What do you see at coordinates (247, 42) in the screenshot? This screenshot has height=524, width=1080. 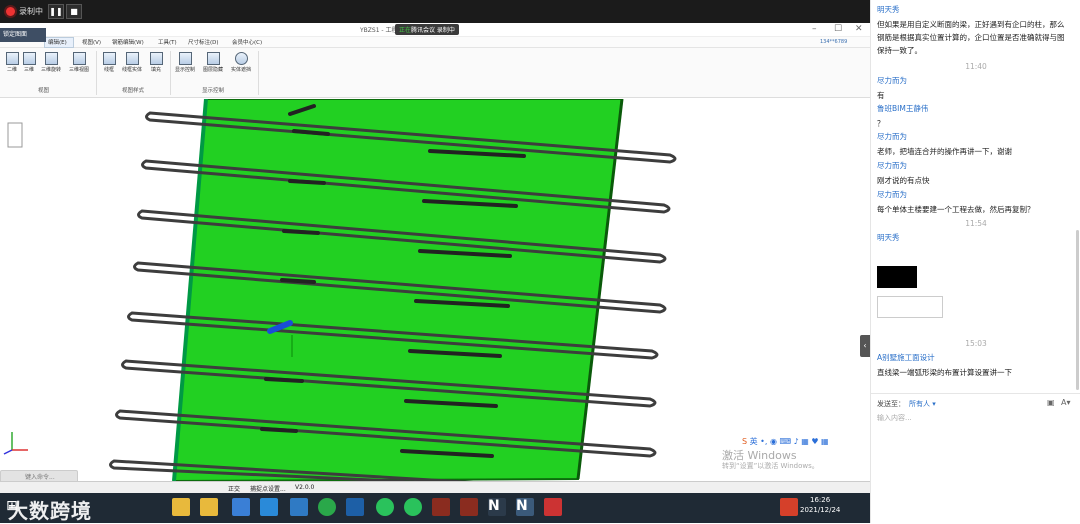 I see `menu-member-center: 会员中心(C)` at bounding box center [247, 42].